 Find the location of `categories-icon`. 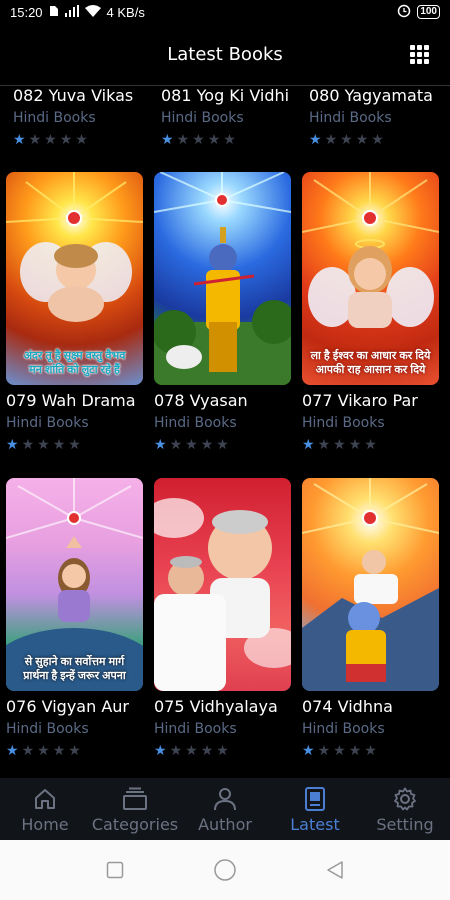

categories-icon is located at coordinates (135, 799).